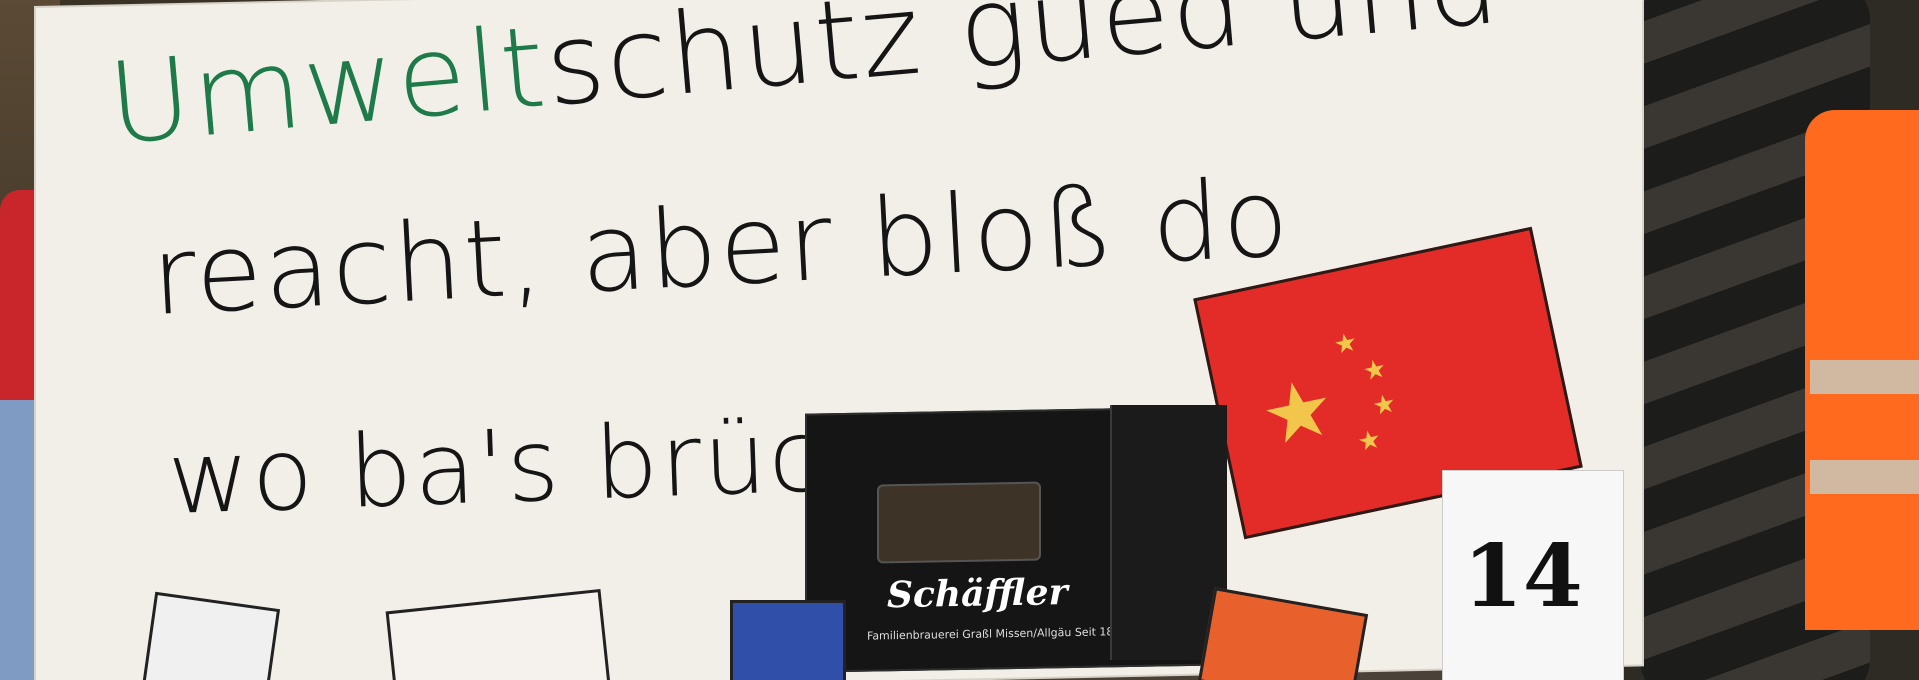  What do you see at coordinates (1523, 576) in the screenshot?
I see `number-card-value: 14` at bounding box center [1523, 576].